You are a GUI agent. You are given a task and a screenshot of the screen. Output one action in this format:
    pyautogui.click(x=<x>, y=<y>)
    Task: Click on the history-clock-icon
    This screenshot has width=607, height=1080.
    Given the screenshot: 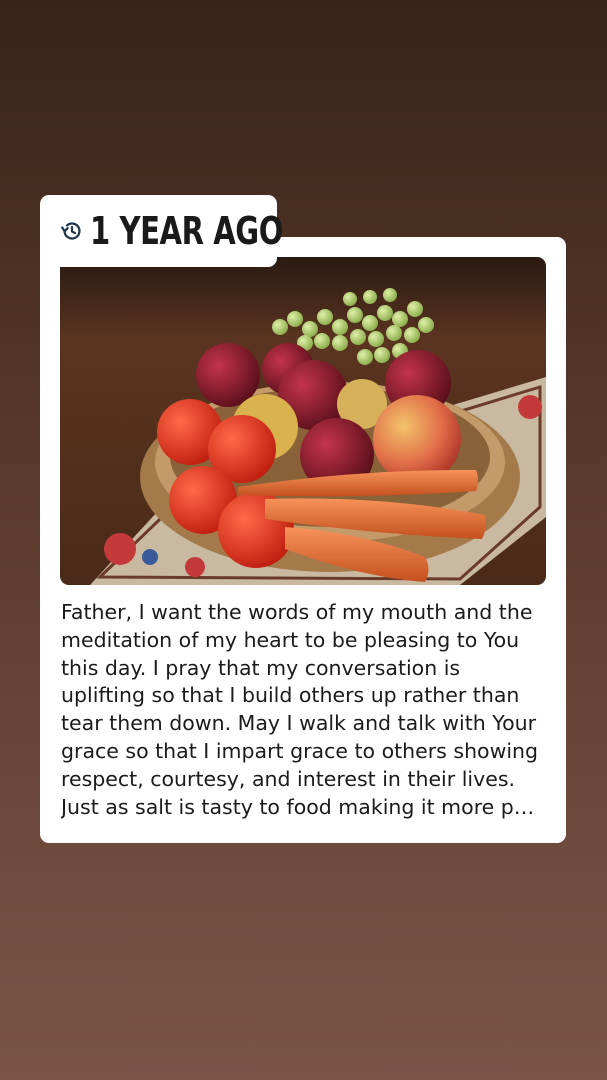 What is the action you would take?
    pyautogui.click(x=72, y=231)
    